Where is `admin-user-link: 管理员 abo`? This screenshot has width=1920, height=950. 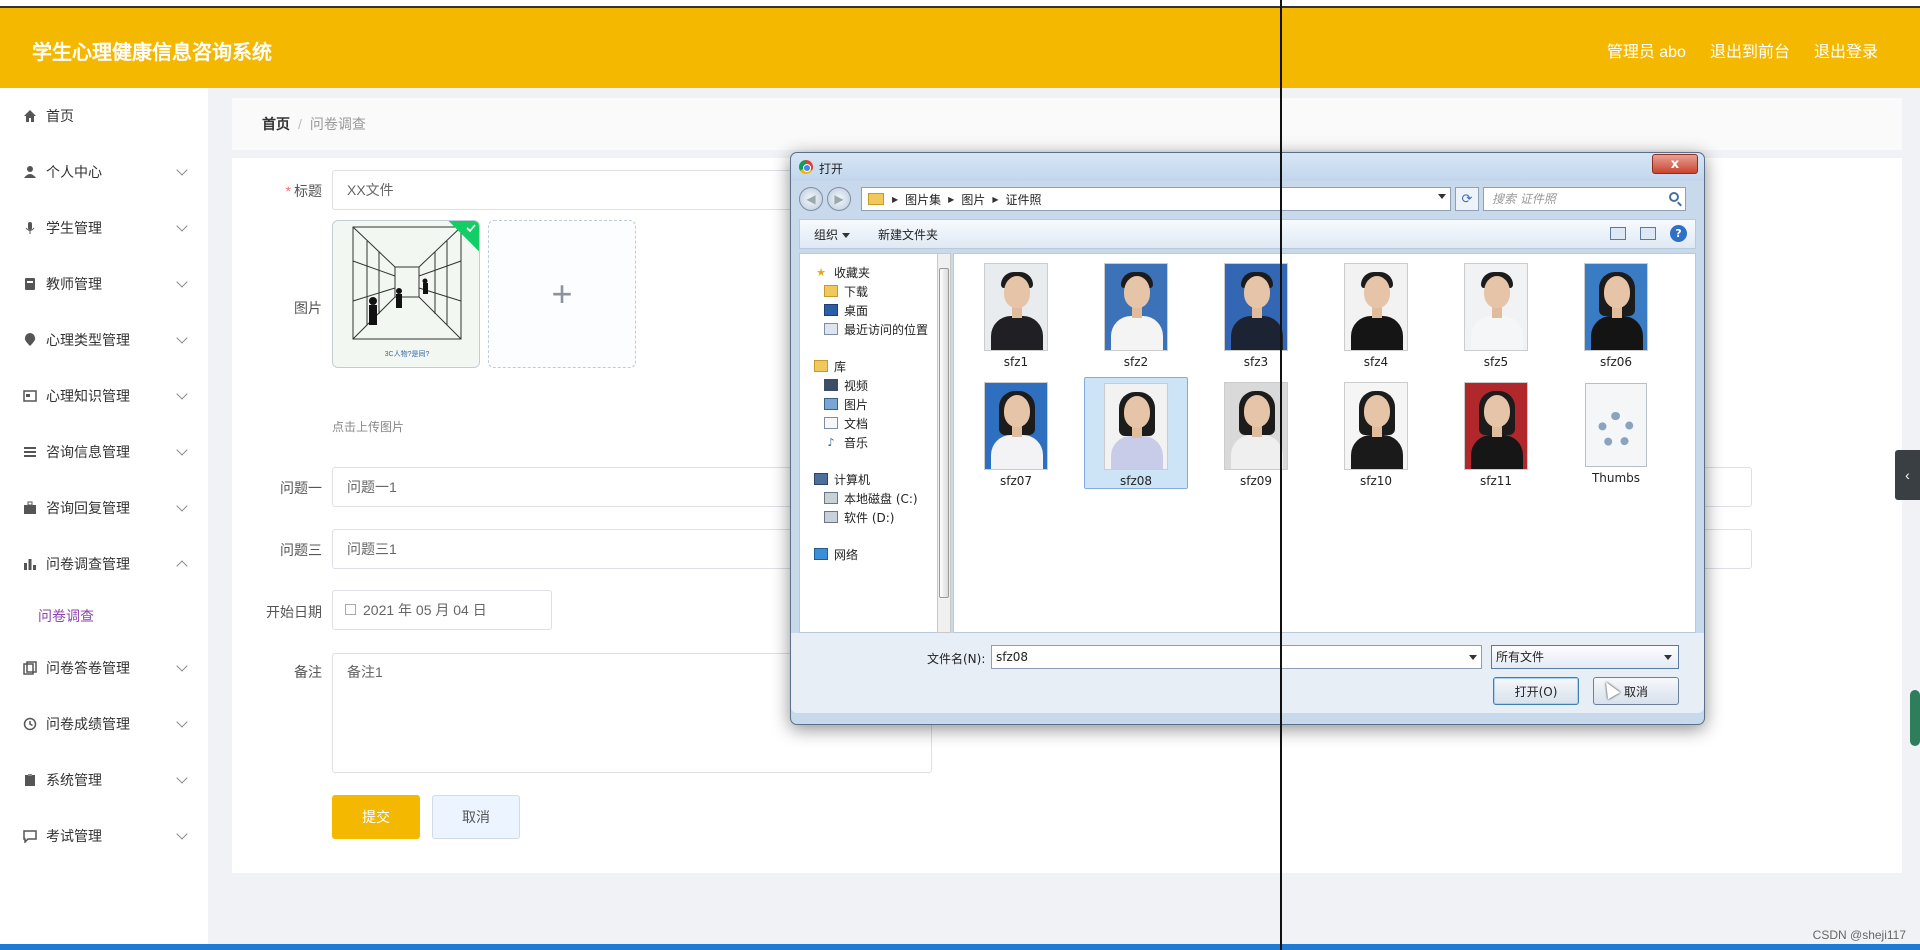 admin-user-link: 管理员 abo is located at coordinates (1646, 50).